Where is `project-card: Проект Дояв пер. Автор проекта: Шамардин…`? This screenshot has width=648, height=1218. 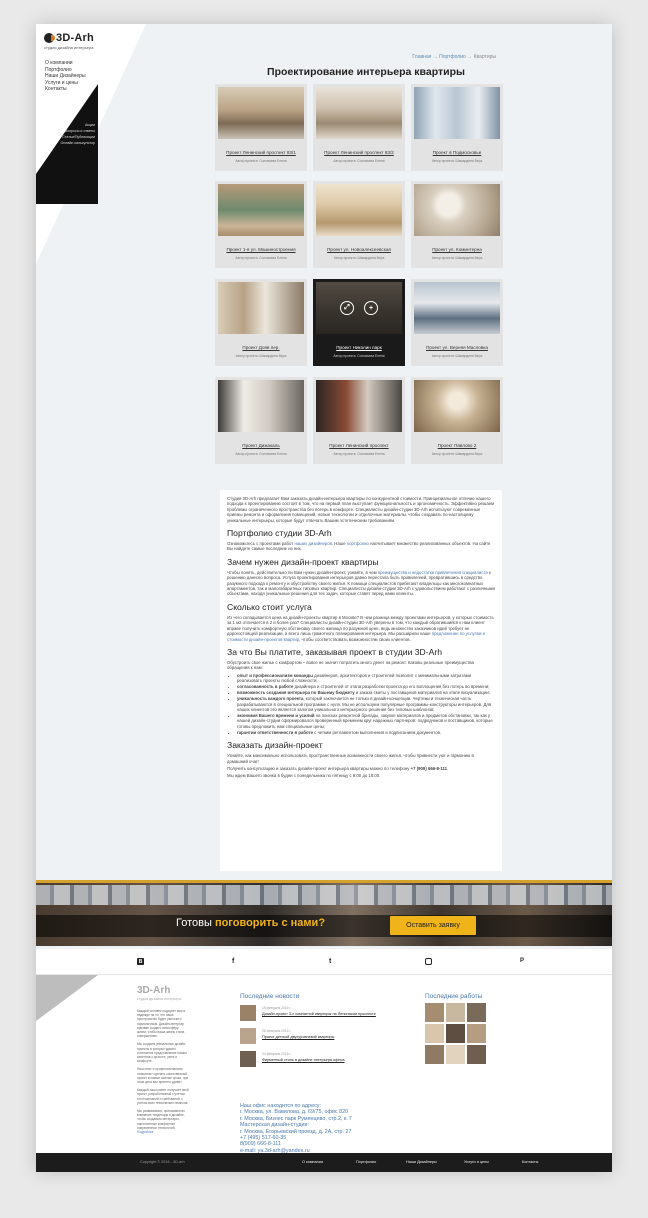 project-card: Проект Дояв пер. Автор проекта: Шамардин… is located at coordinates (261, 322).